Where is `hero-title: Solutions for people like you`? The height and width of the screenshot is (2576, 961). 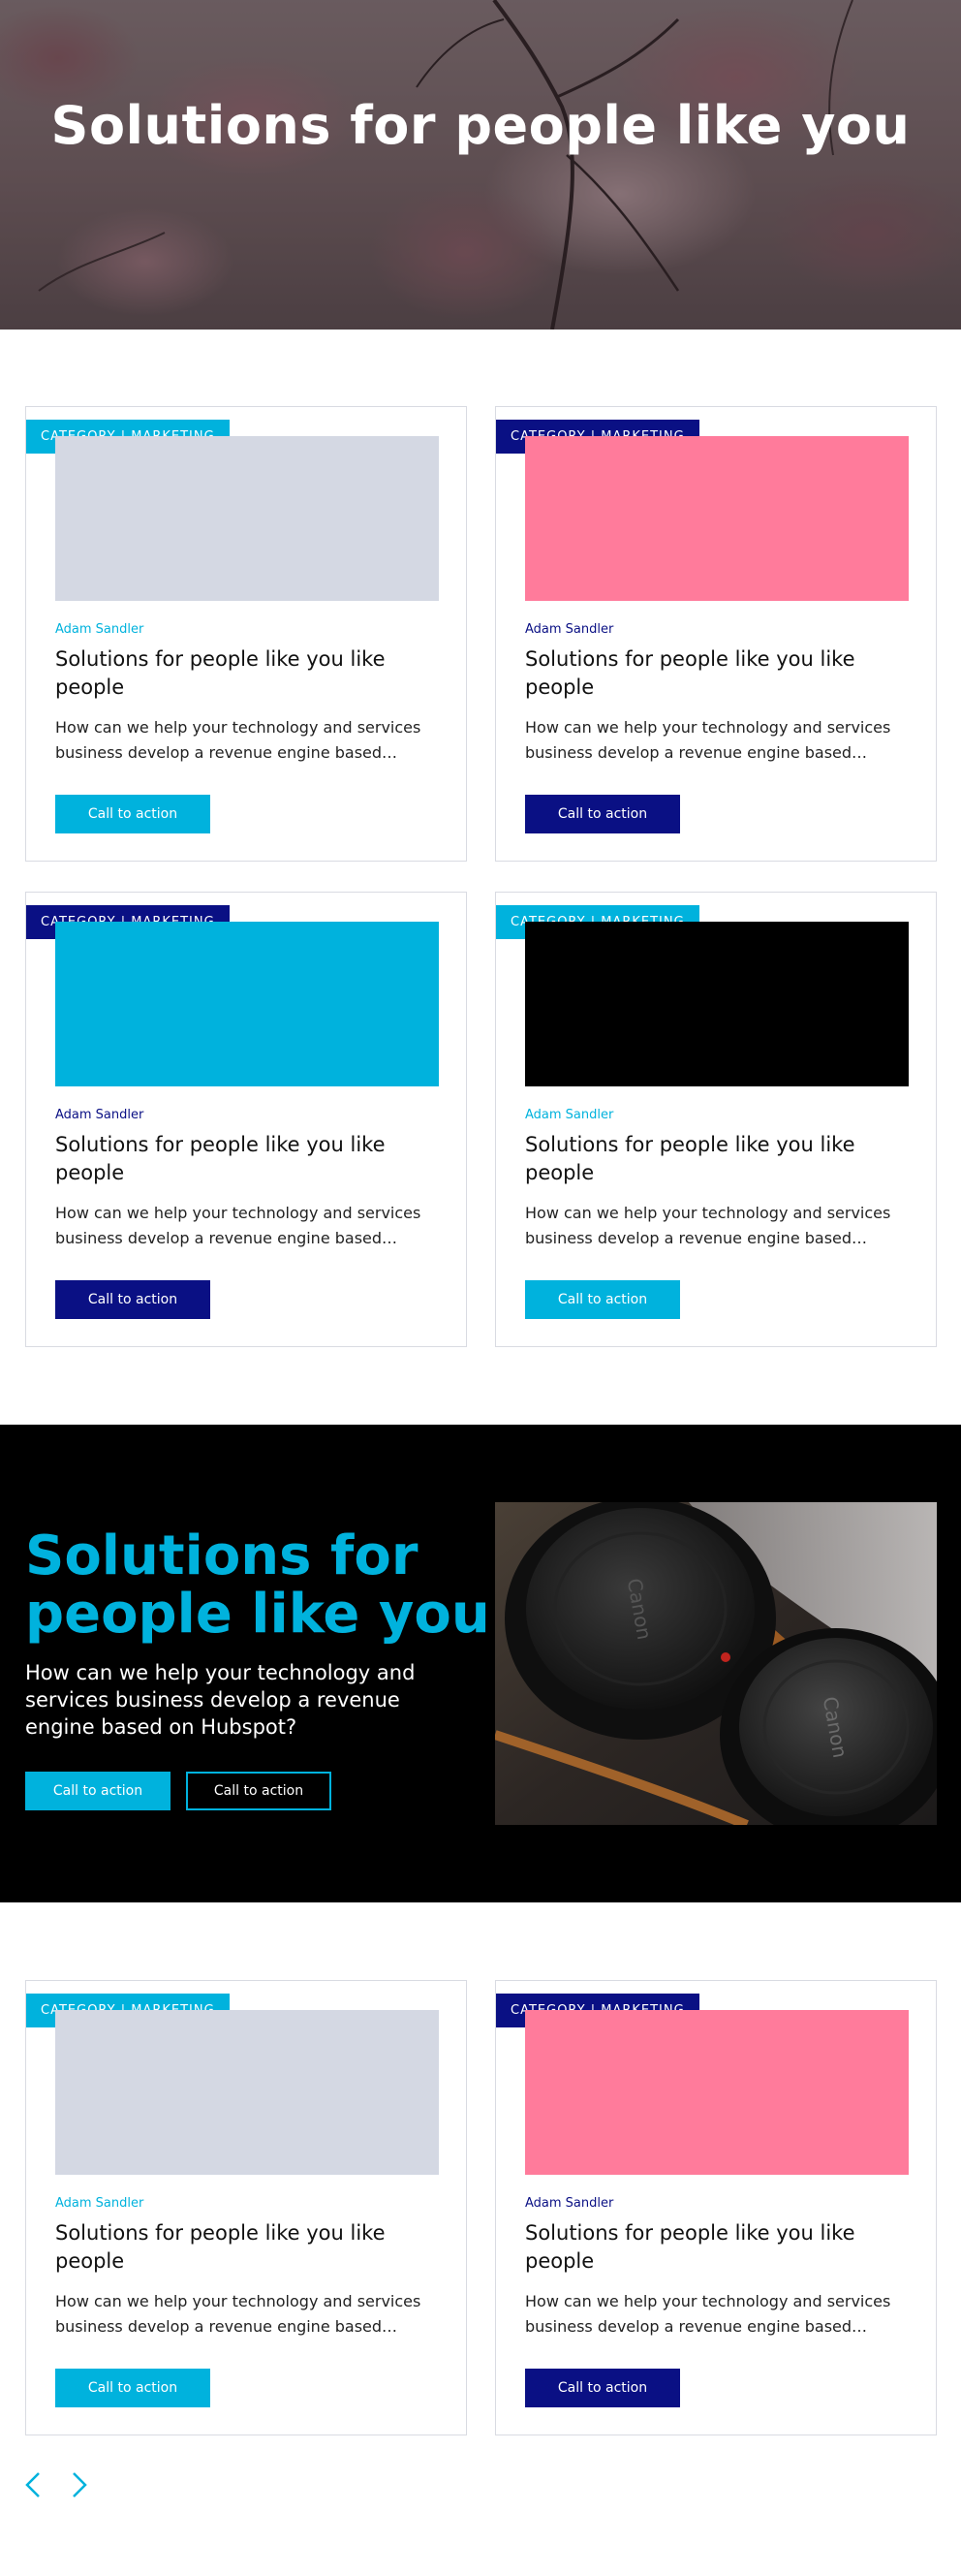 hero-title: Solutions for people like you is located at coordinates (480, 125).